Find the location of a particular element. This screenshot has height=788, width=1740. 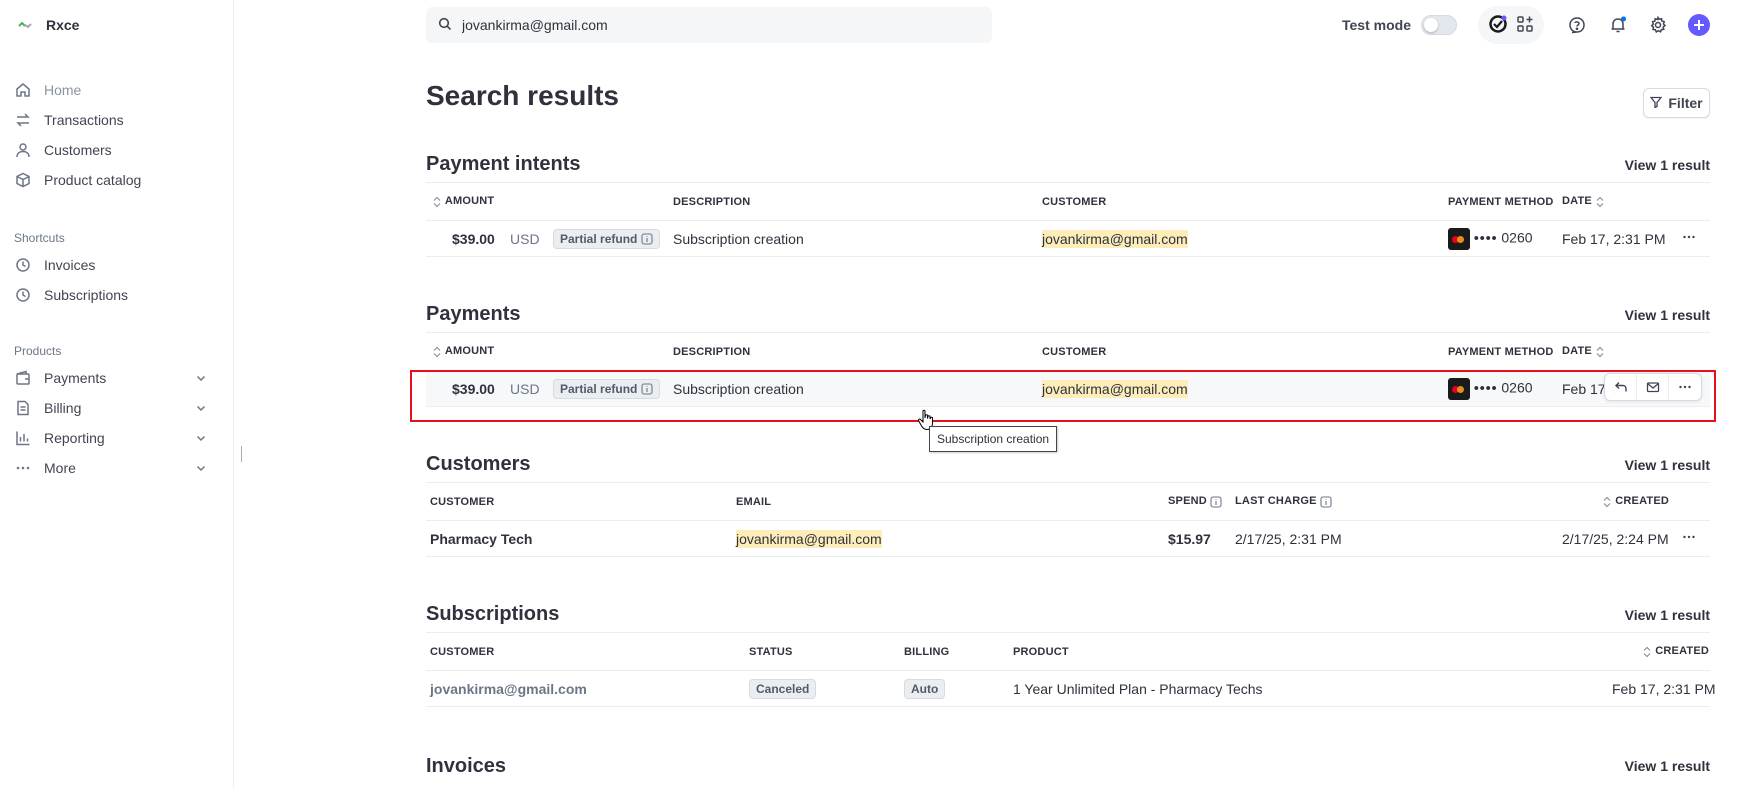

products-label: Products is located at coordinates (38, 351).